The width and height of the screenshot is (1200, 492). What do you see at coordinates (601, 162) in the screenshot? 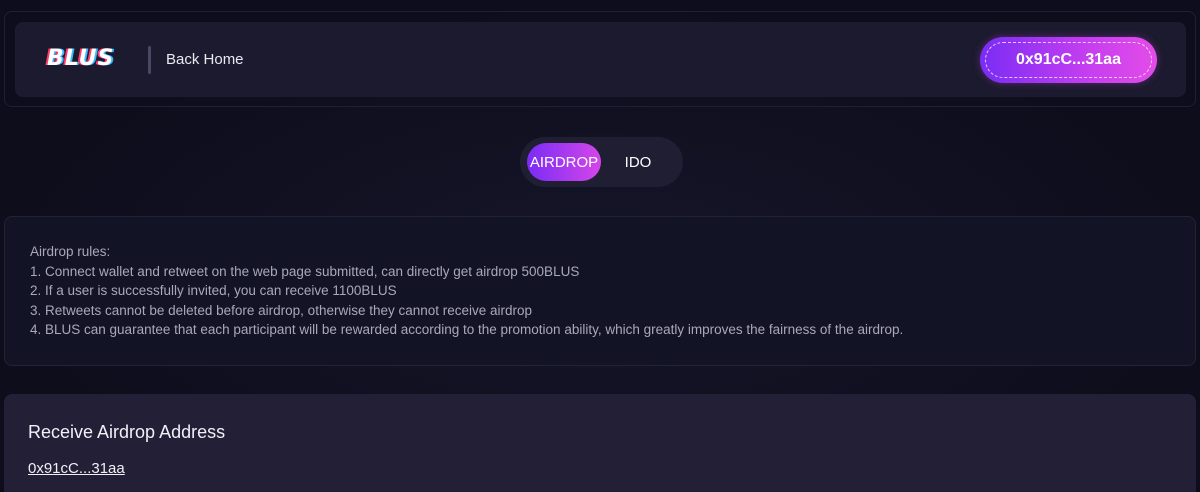
I see `tab-switcher: AIRDROP IDO` at bounding box center [601, 162].